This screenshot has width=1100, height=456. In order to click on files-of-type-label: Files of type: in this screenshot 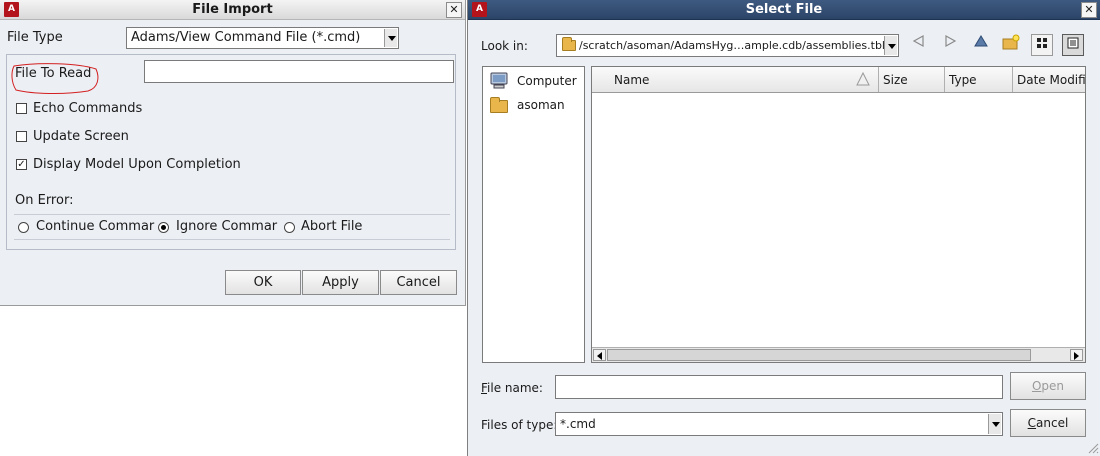, I will do `click(519, 425)`.